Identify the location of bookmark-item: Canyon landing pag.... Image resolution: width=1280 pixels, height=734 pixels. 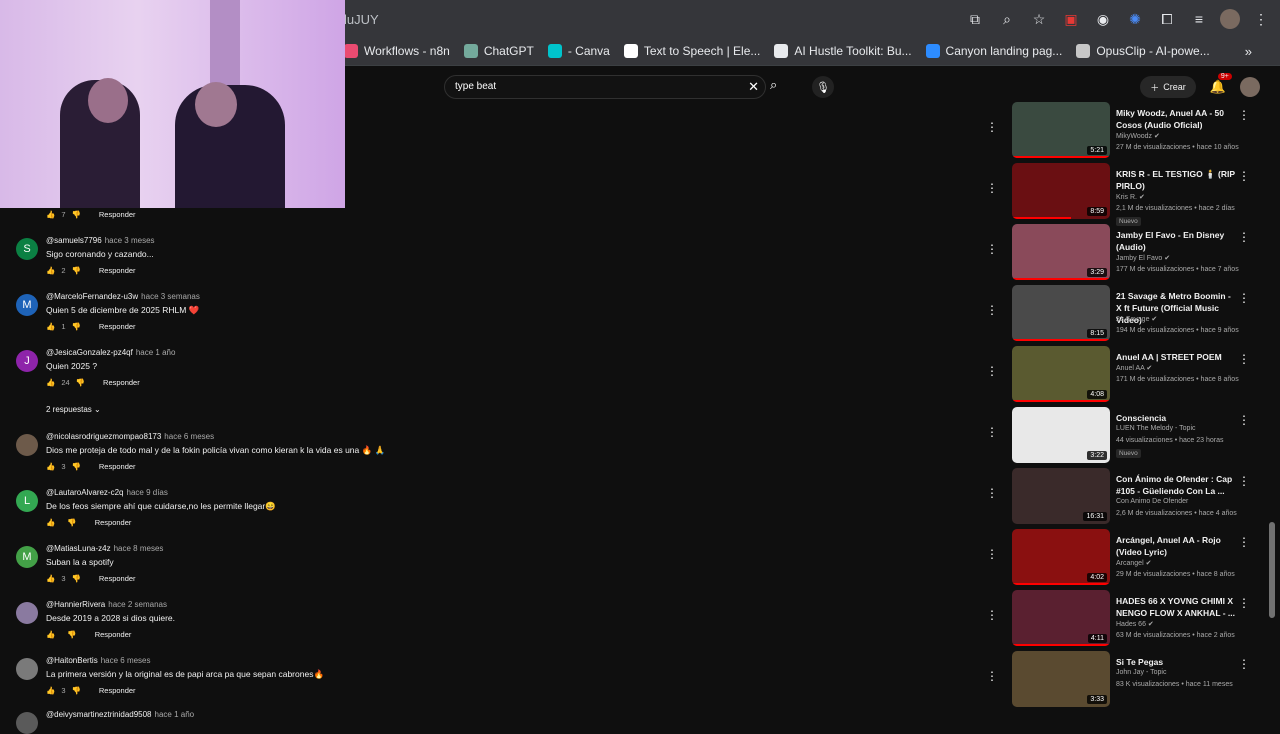
(993, 51).